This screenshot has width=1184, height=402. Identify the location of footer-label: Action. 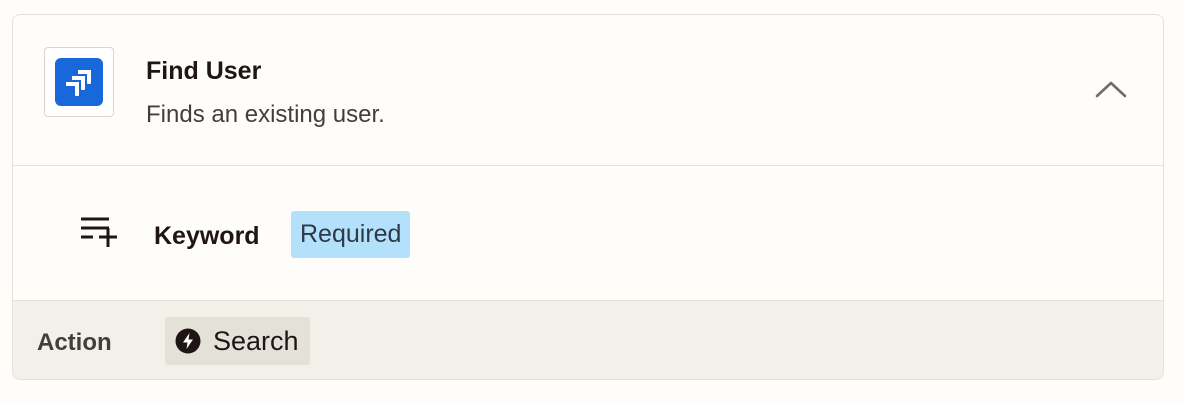
(74, 342).